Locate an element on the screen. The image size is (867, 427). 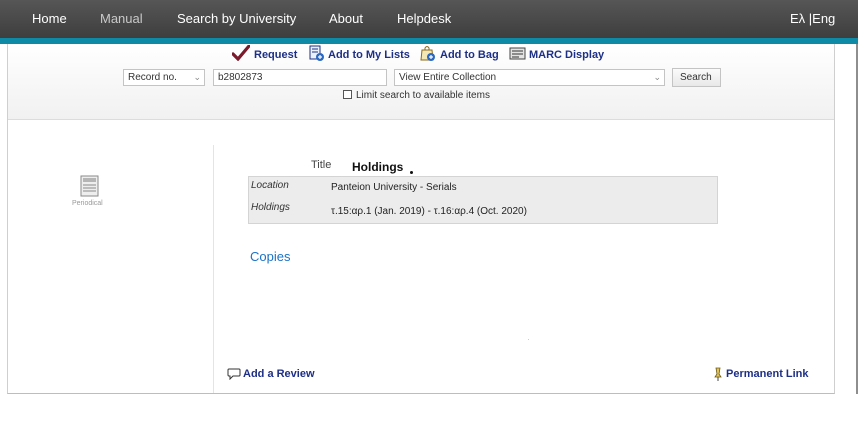
add-to-lists-button: Add to My Lists is located at coordinates (359, 53).